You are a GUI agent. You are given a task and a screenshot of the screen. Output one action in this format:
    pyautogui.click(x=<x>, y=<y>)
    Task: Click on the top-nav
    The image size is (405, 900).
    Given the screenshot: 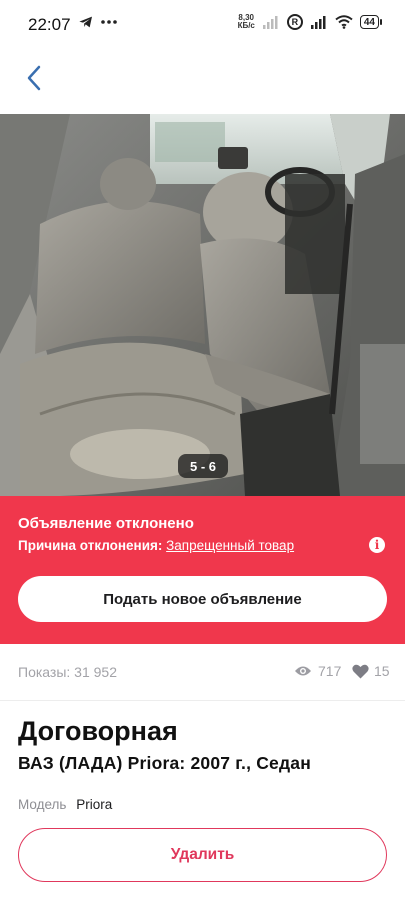 What is the action you would take?
    pyautogui.click(x=202, y=82)
    